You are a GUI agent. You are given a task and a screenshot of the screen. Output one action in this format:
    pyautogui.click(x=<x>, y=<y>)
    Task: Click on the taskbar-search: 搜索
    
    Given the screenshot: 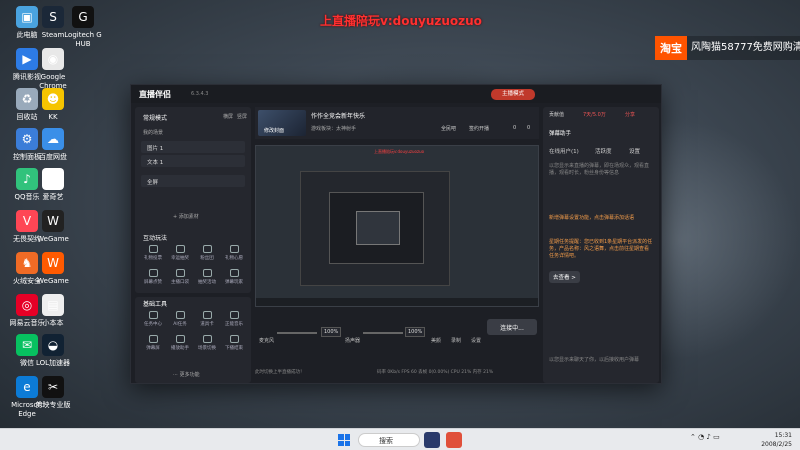 What is the action you would take?
    pyautogui.click(x=389, y=440)
    